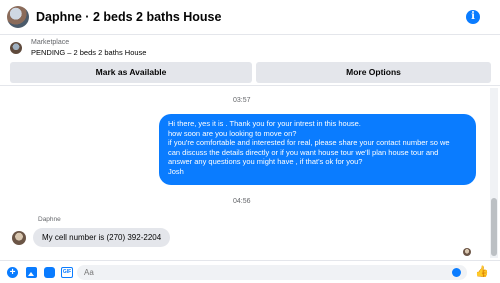 The width and height of the screenshot is (500, 283). I want to click on plus-icon: +, so click(12, 272).